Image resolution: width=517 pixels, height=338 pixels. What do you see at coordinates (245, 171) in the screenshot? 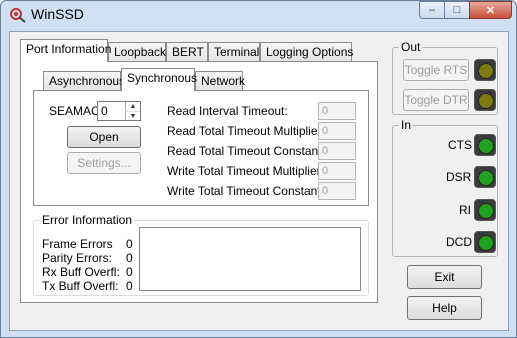
I see `timeout-label: Write Total Timeout Multiplier:` at bounding box center [245, 171].